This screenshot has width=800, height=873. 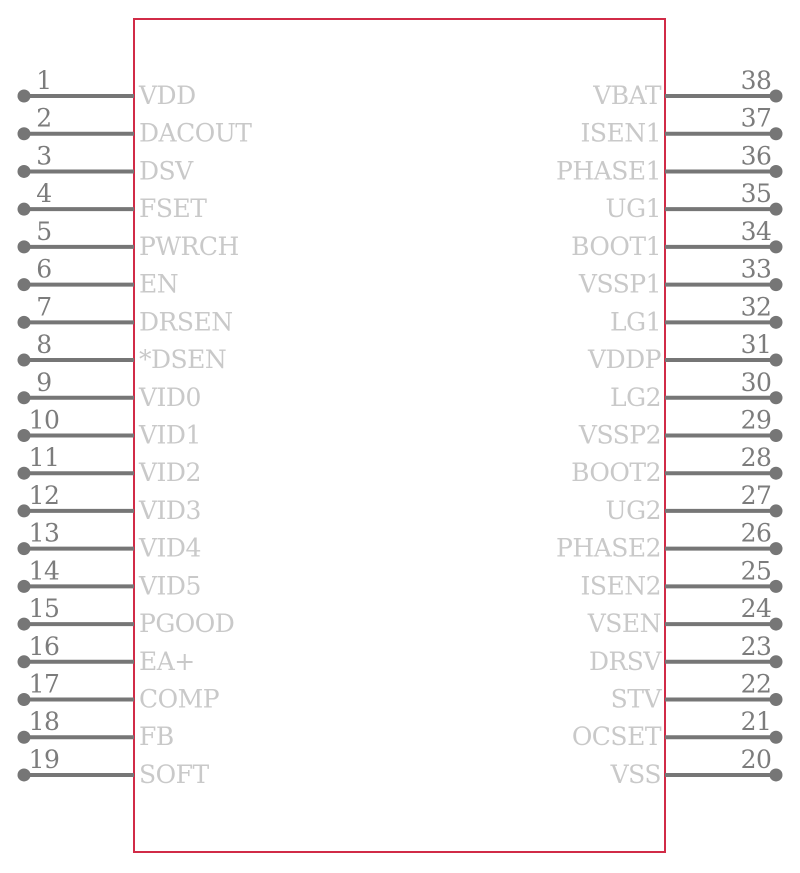 What do you see at coordinates (169, 510) in the screenshot?
I see `pin-name-label: VID3` at bounding box center [169, 510].